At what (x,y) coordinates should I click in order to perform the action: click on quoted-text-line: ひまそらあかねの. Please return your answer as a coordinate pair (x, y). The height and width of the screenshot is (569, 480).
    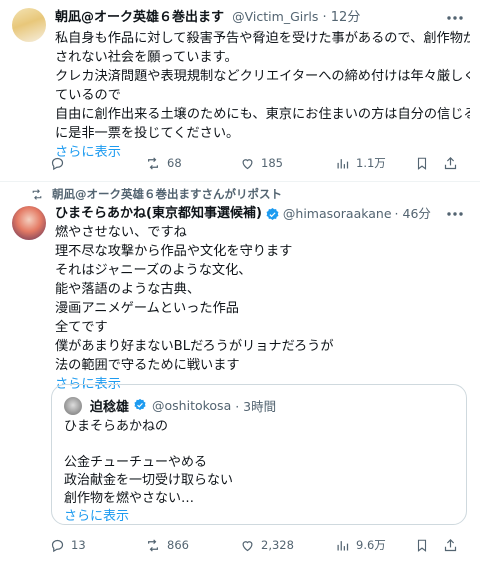
    Looking at the image, I should click on (116, 426).